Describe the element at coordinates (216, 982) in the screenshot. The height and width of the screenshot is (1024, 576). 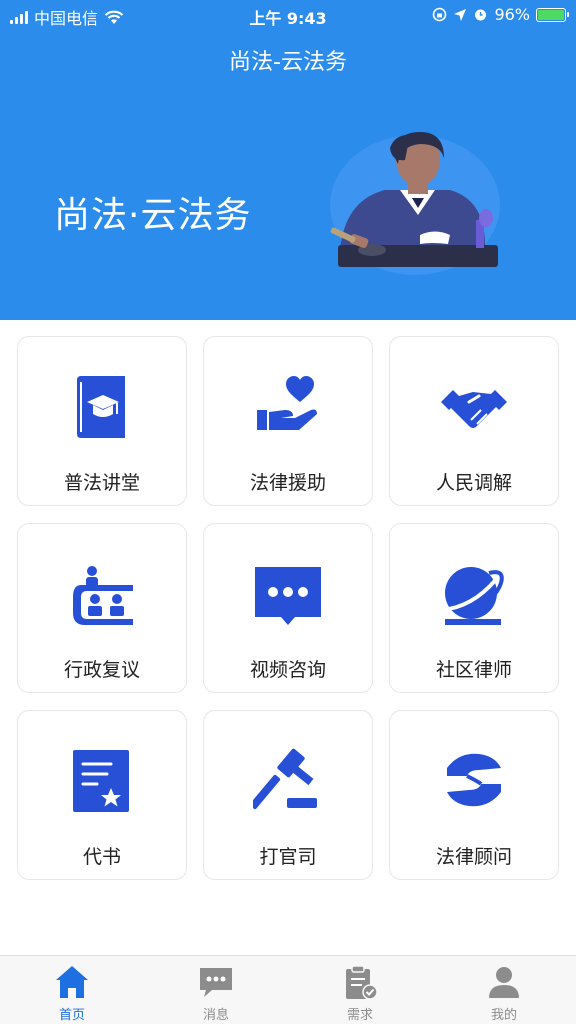
I see `message-icon` at that location.